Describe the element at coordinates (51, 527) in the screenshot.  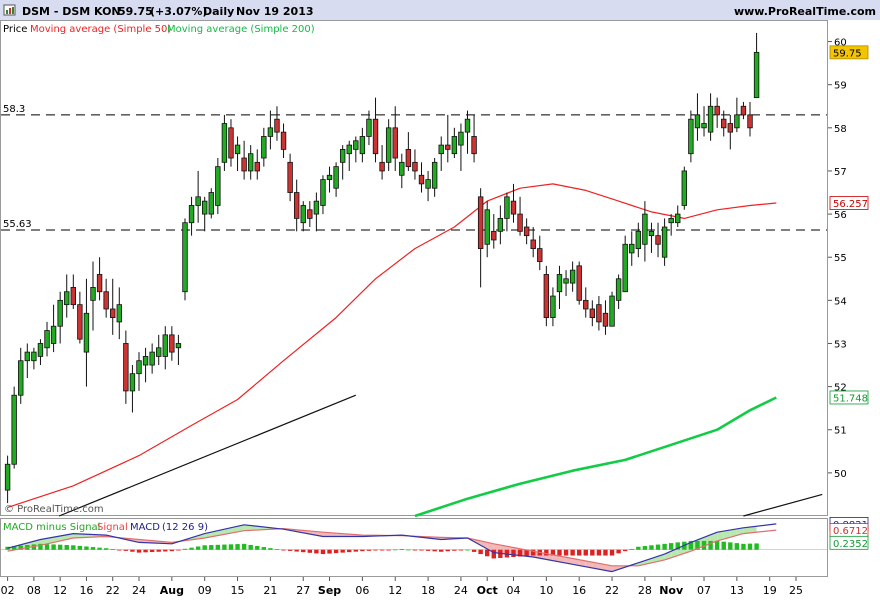
I see `macd-legend-hist: MACD minus Signal` at that location.